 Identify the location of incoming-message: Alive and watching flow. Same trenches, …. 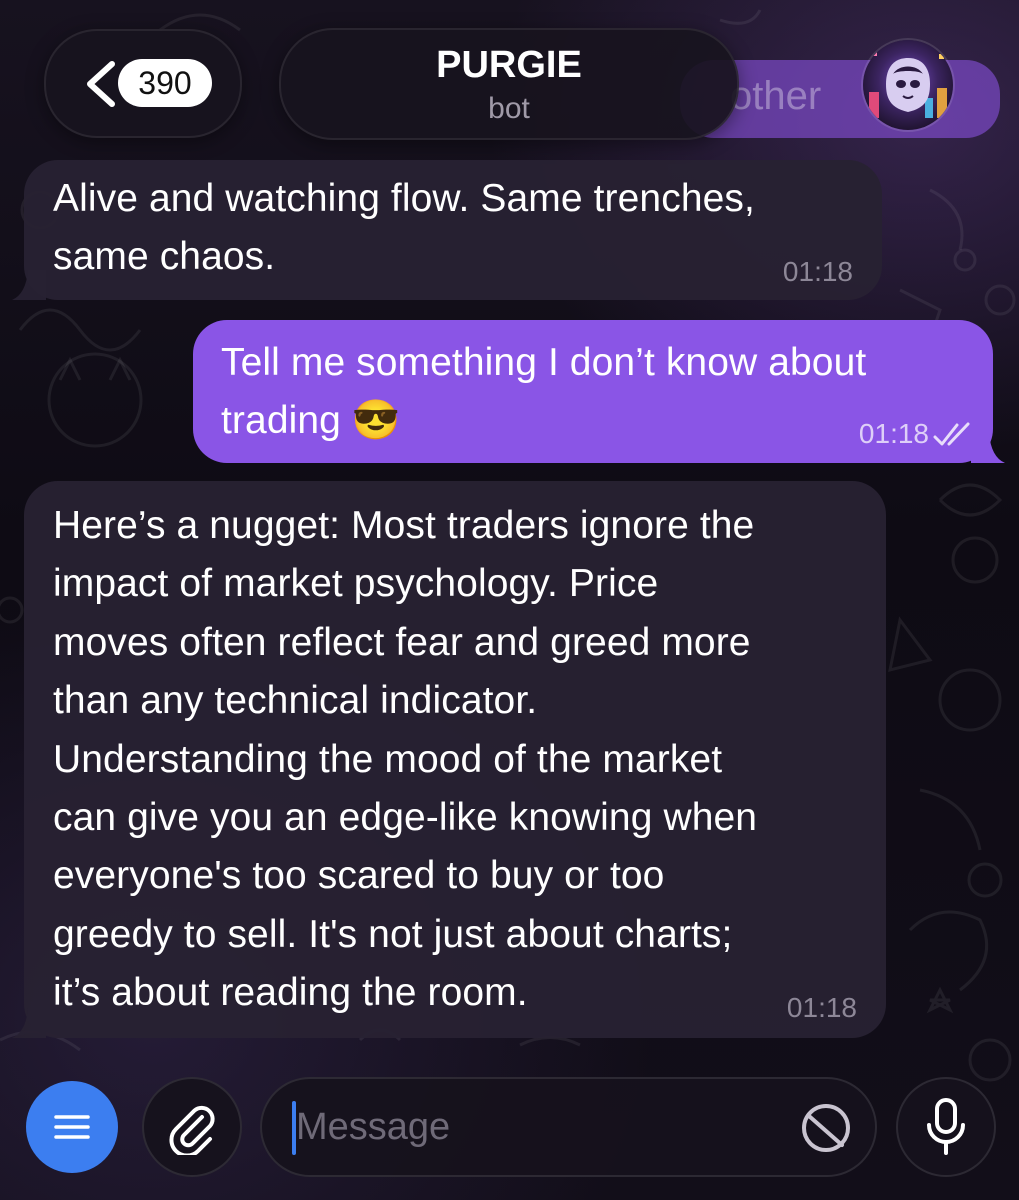
(447, 230).